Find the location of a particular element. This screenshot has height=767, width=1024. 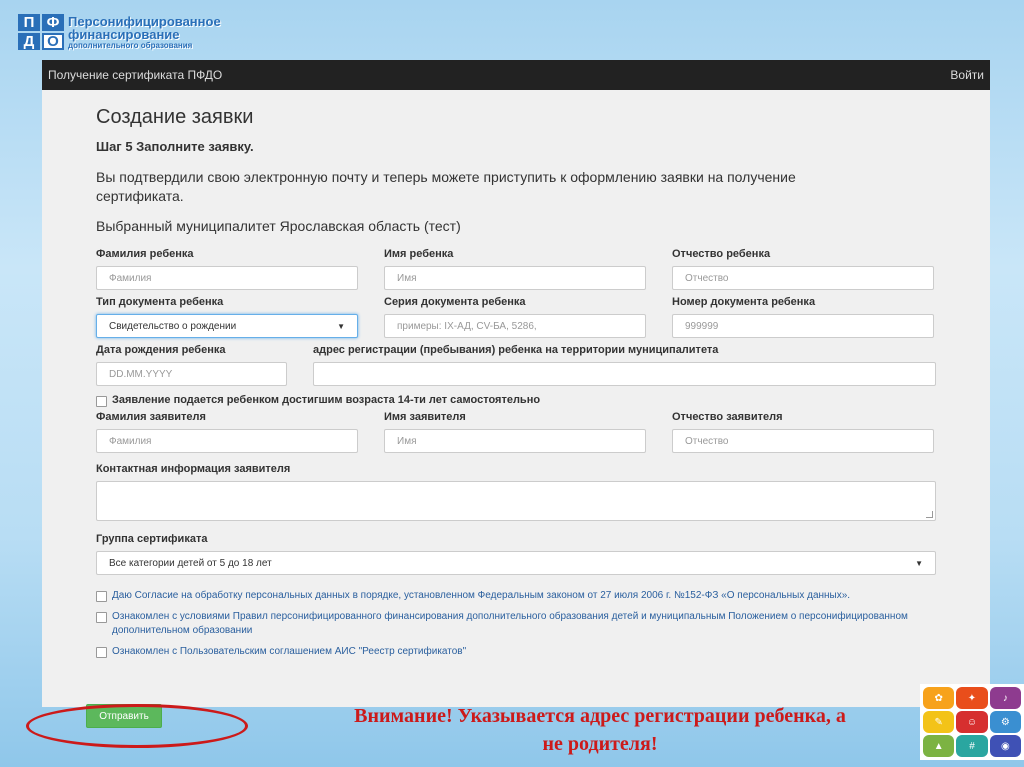

education-logo-tile: # is located at coordinates (972, 746).